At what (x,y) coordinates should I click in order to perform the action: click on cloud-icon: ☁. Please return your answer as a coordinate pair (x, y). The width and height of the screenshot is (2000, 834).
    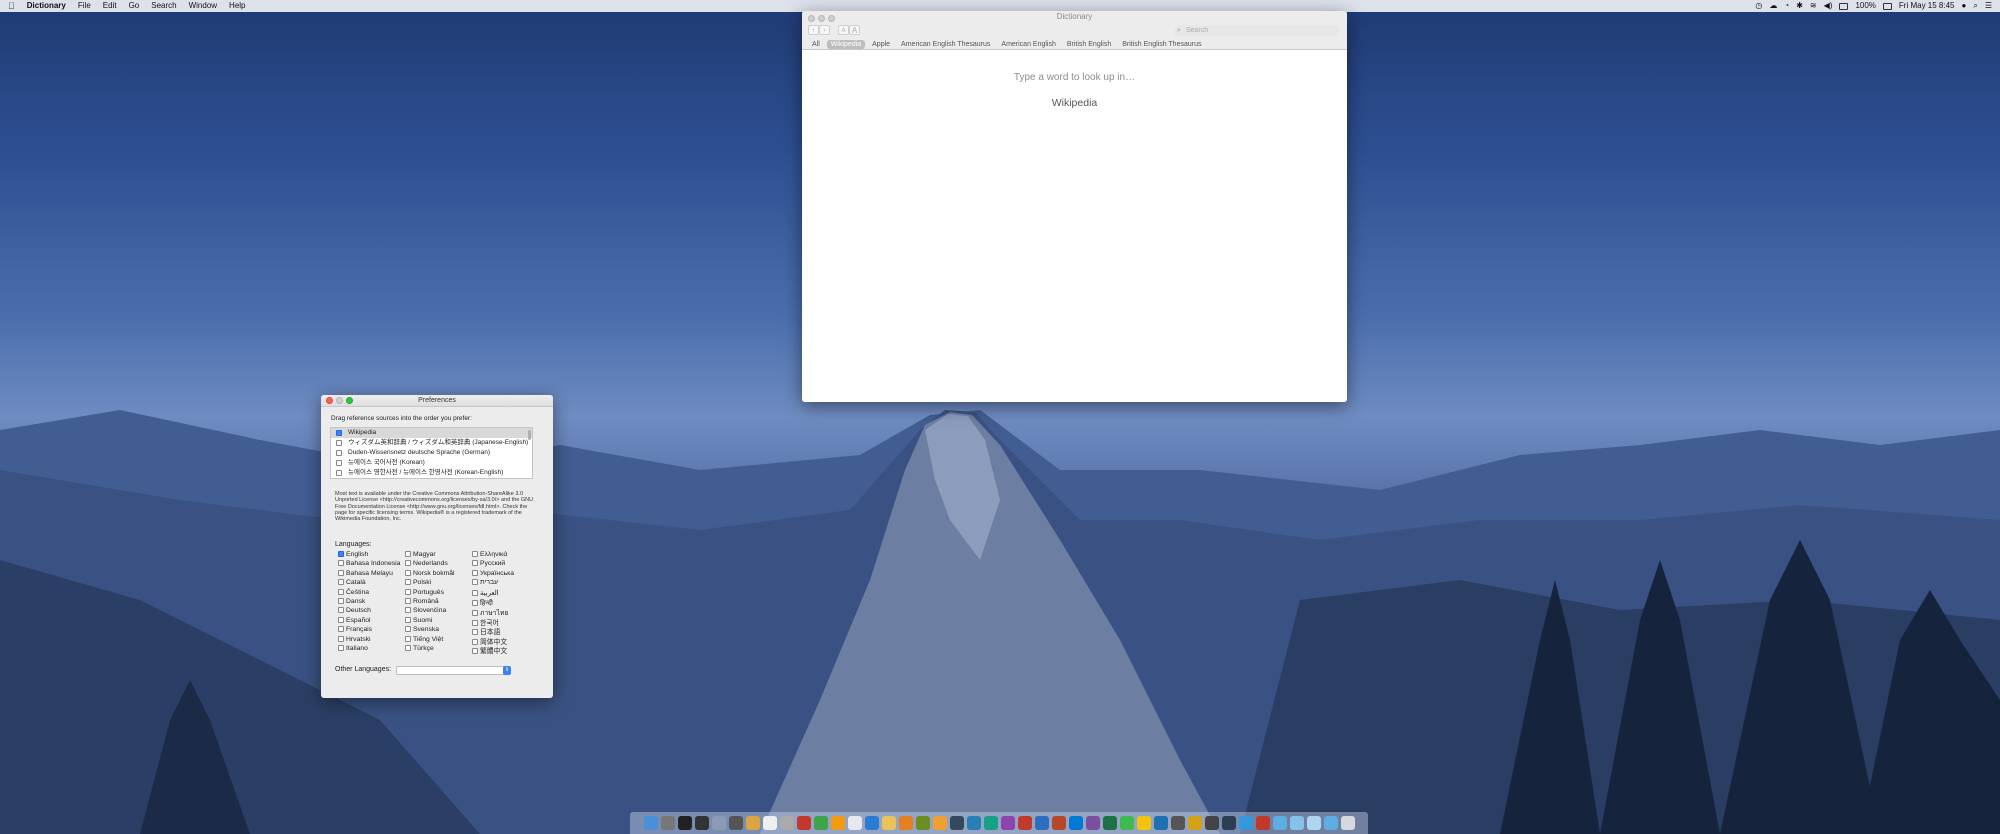
    Looking at the image, I should click on (1773, 6).